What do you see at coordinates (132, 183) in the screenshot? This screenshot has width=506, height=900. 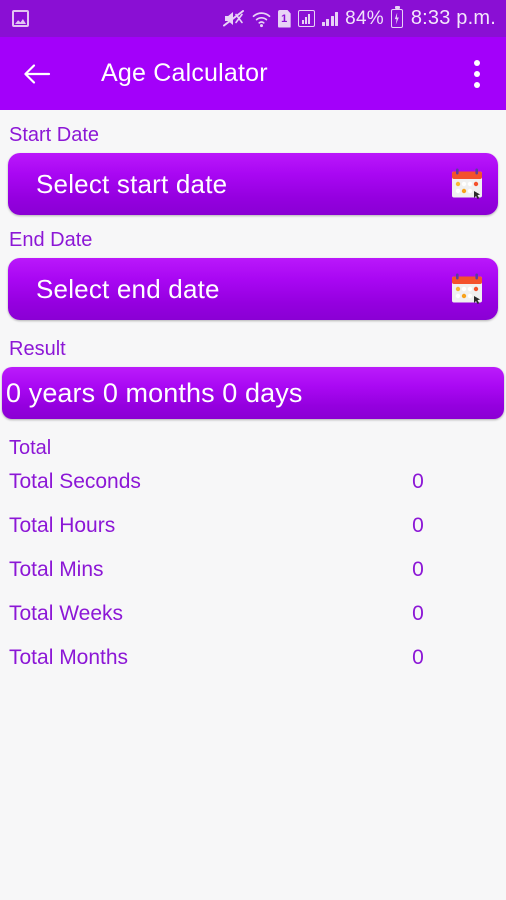 I see `start-date-button-label: Select start date` at bounding box center [132, 183].